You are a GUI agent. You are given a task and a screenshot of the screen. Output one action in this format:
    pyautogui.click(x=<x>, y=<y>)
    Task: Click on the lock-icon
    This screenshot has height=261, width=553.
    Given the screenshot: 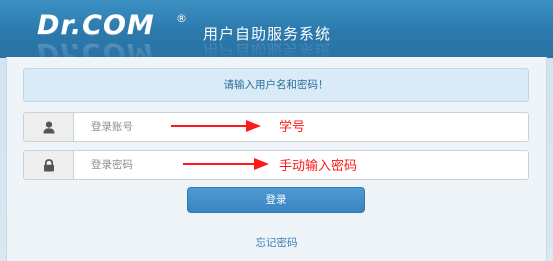 What is the action you would take?
    pyautogui.click(x=49, y=165)
    